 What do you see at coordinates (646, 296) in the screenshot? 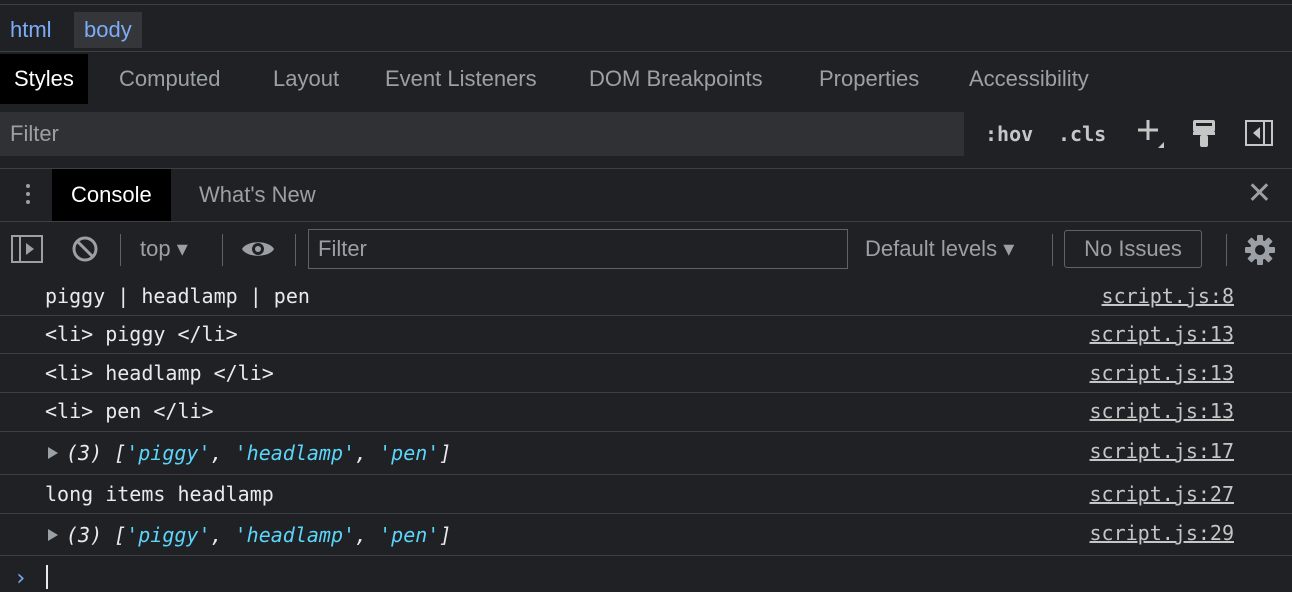
I see `console-message: piggy | headlamp | pen script.js:8` at bounding box center [646, 296].